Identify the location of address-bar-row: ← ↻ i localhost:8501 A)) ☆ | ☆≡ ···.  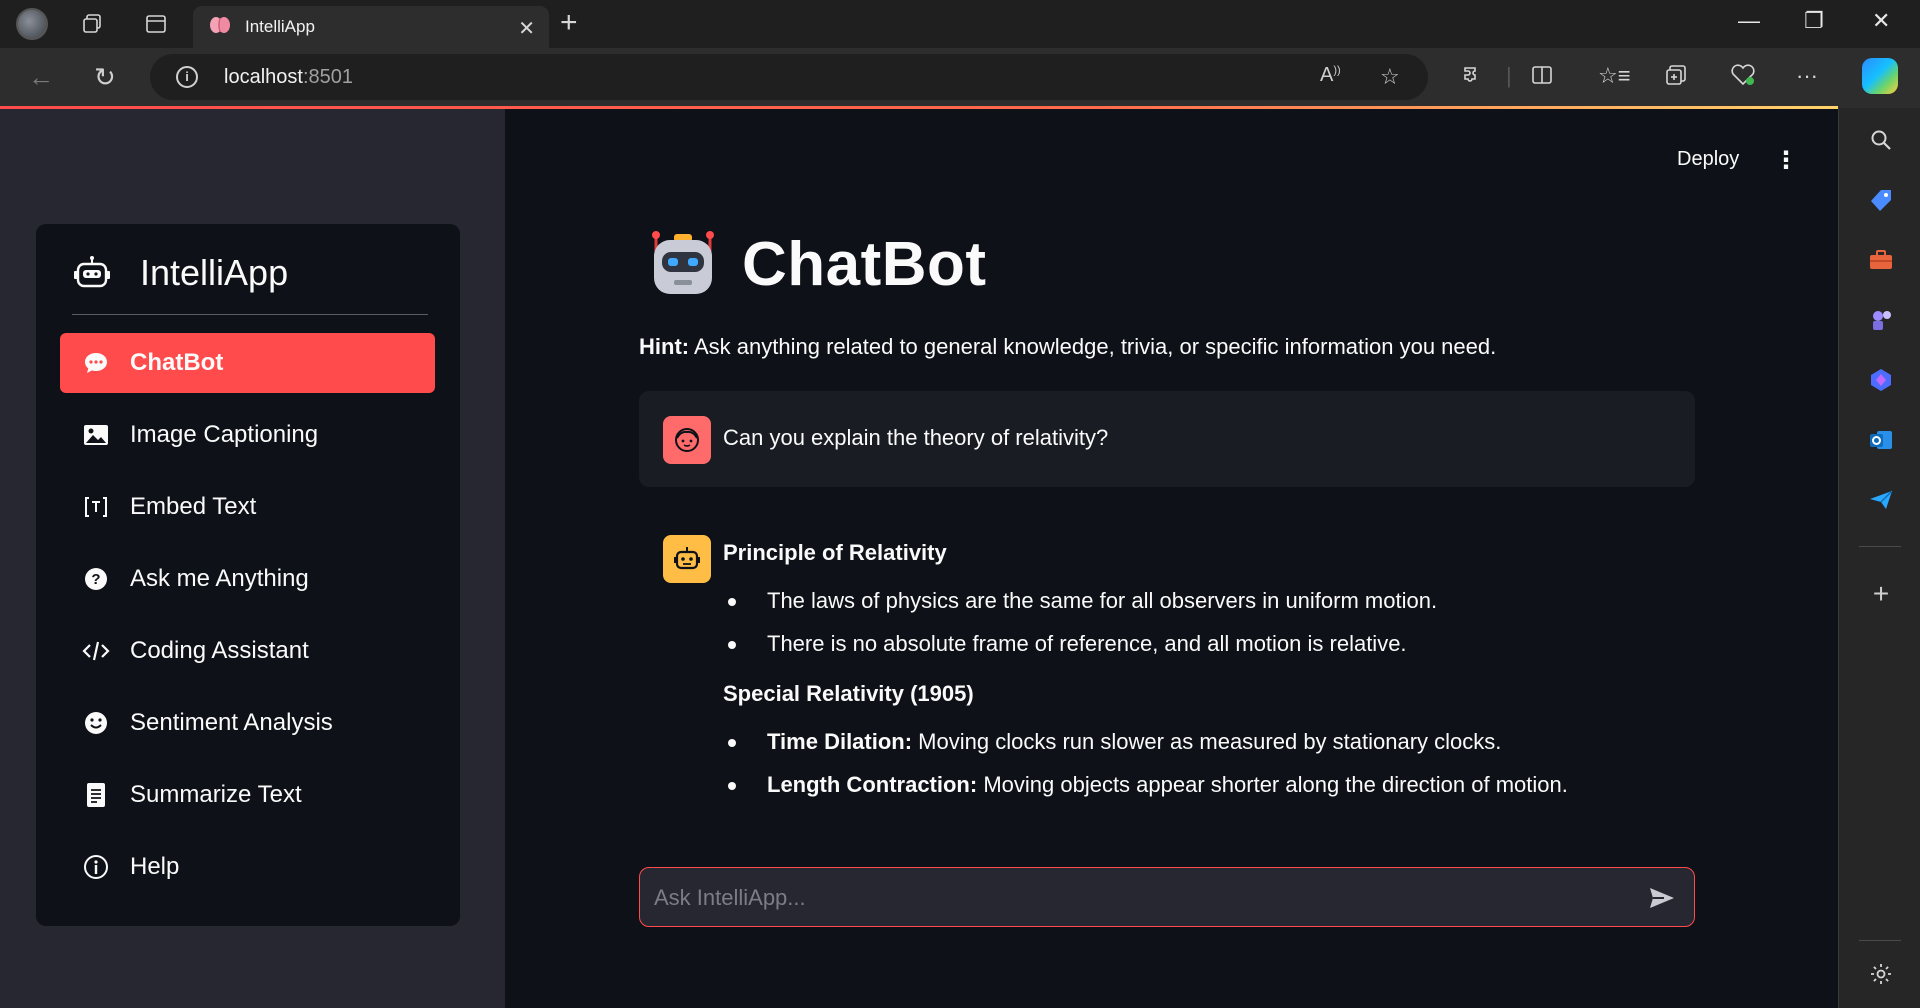
(960, 78).